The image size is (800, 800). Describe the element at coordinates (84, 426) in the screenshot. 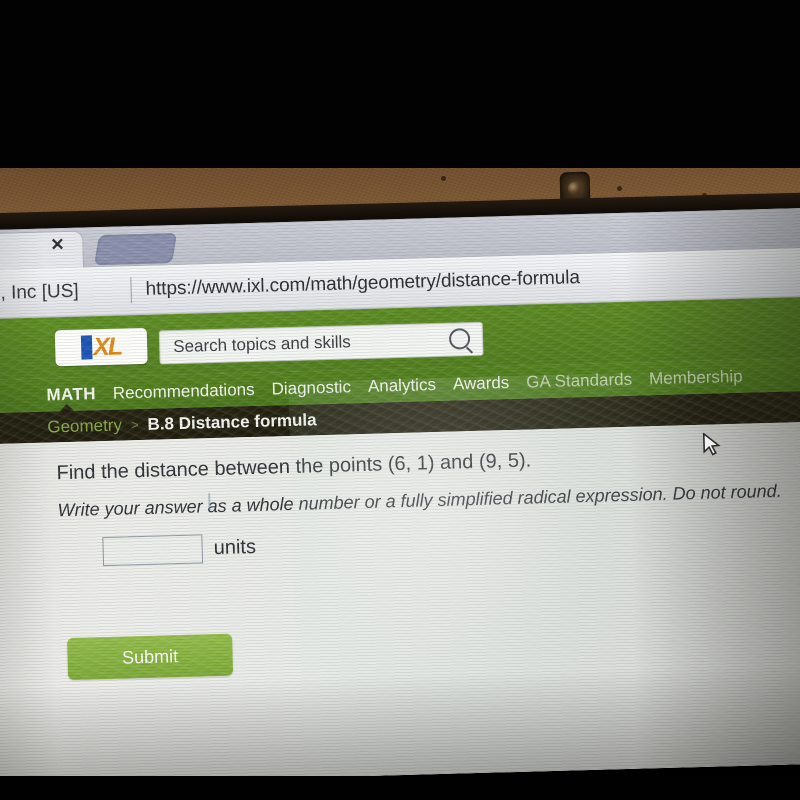

I see `breadcrumb-parent-link: Geometry` at that location.